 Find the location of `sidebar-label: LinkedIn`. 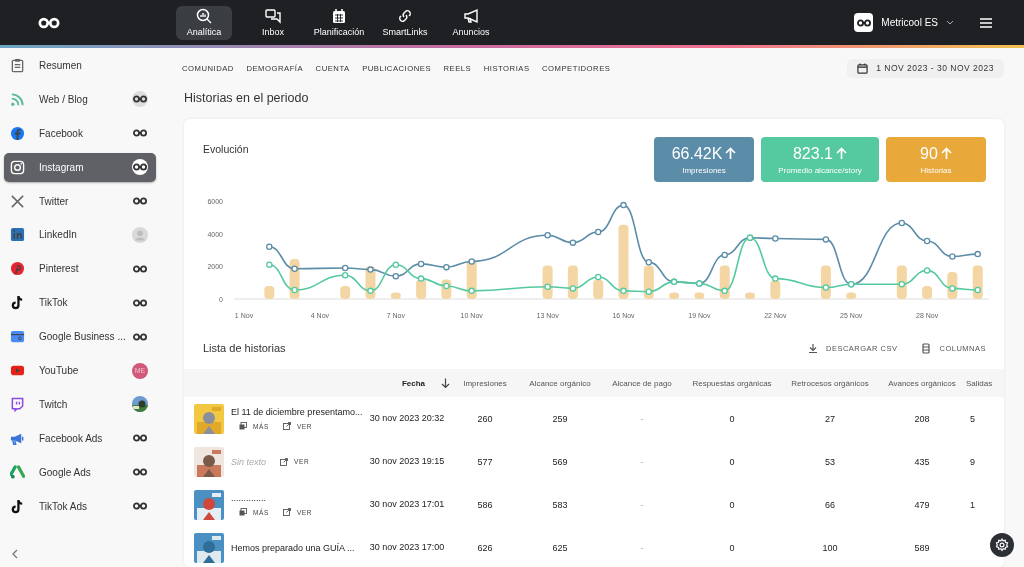

sidebar-label: LinkedIn is located at coordinates (58, 235).